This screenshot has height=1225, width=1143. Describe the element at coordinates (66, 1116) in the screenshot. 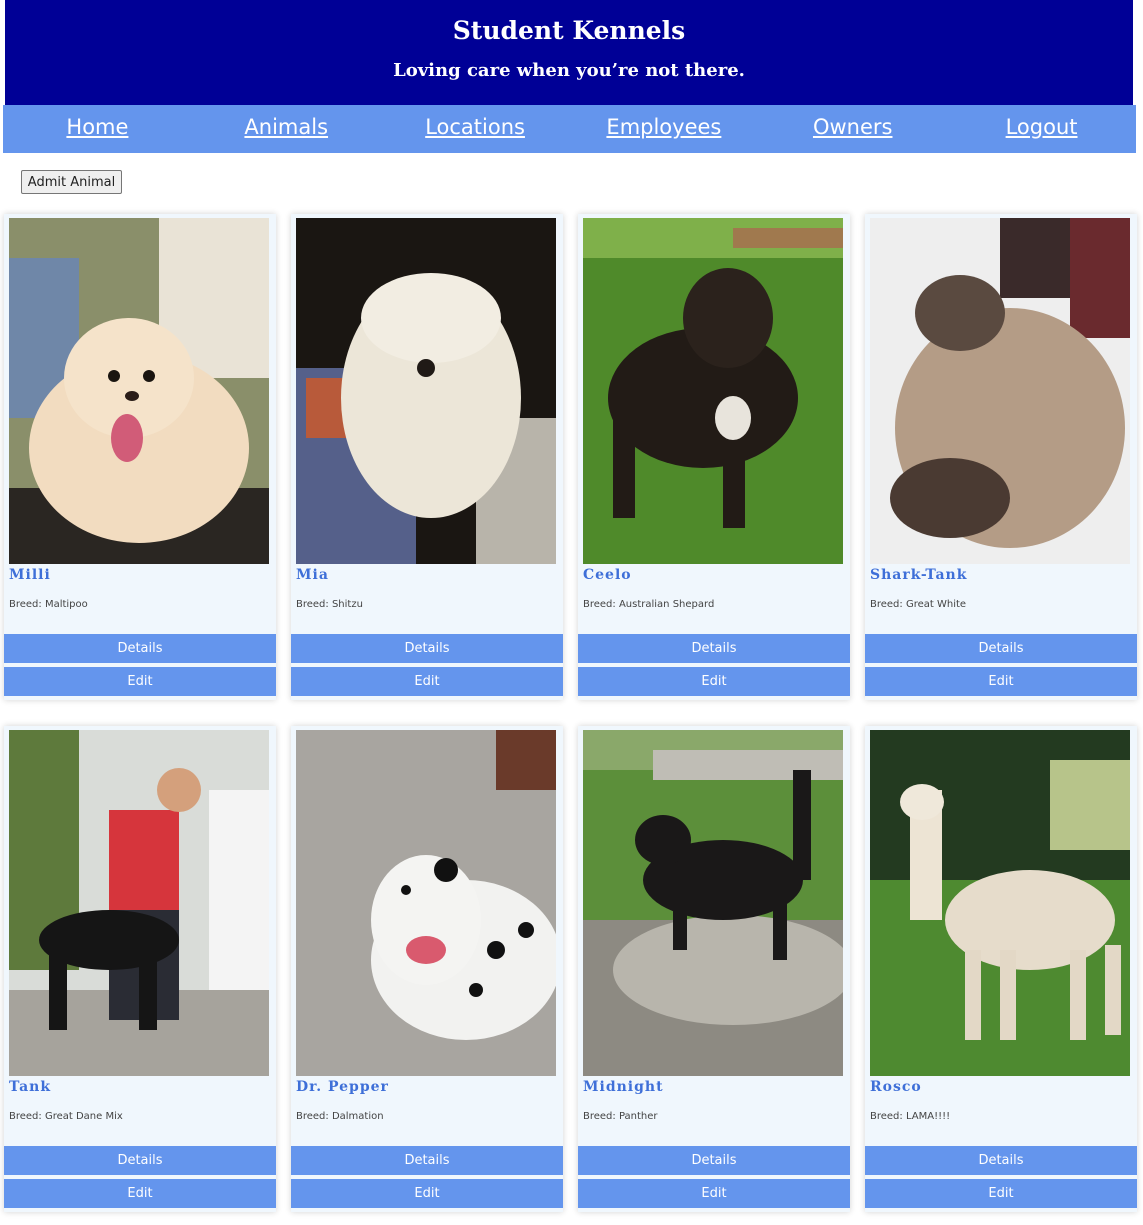

I see `animal-breed: Breed: Great Dane Mix` at that location.